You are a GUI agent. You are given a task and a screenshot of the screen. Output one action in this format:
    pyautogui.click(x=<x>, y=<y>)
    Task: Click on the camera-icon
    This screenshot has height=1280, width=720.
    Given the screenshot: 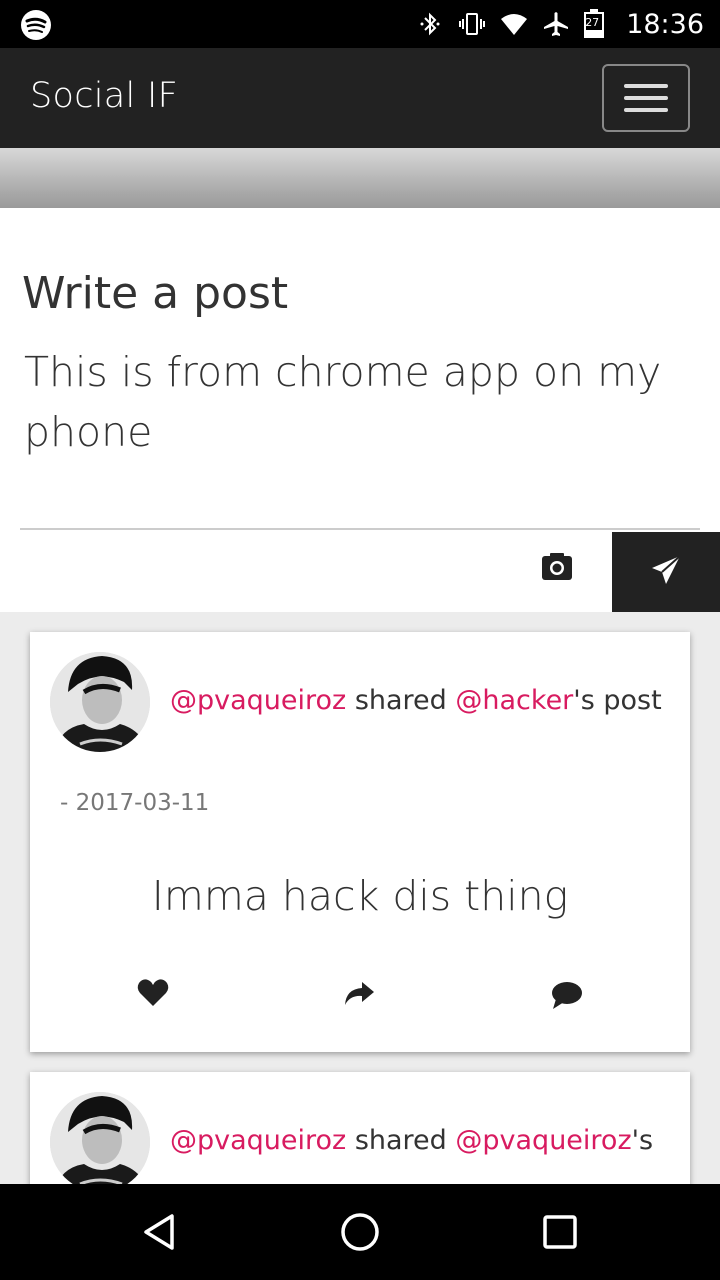 What is the action you would take?
    pyautogui.click(x=557, y=568)
    